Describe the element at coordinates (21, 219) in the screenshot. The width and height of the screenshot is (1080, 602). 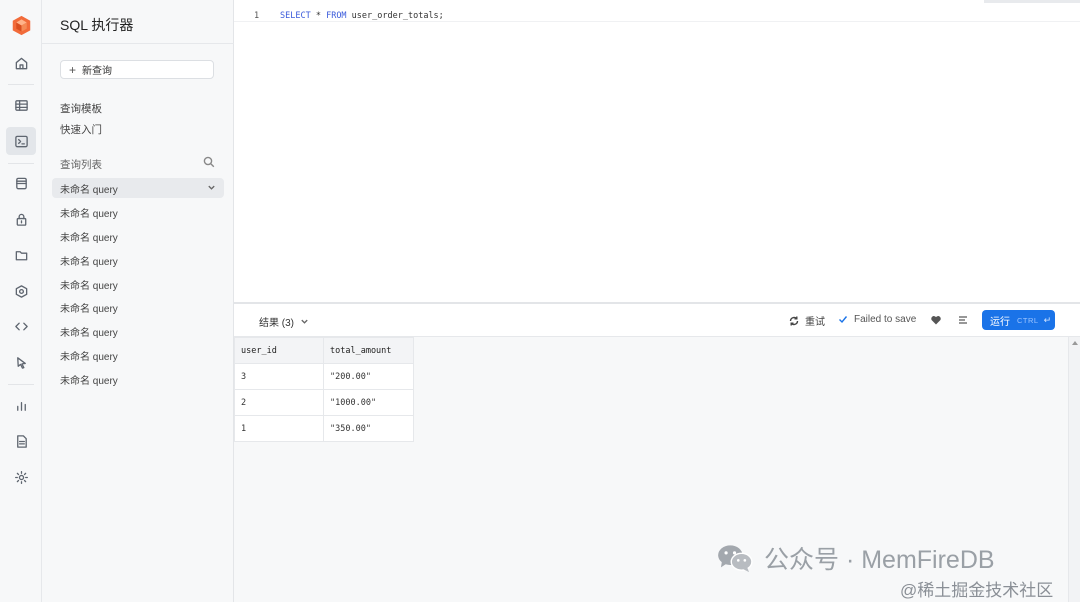
I see `auth-lock-icon` at that location.